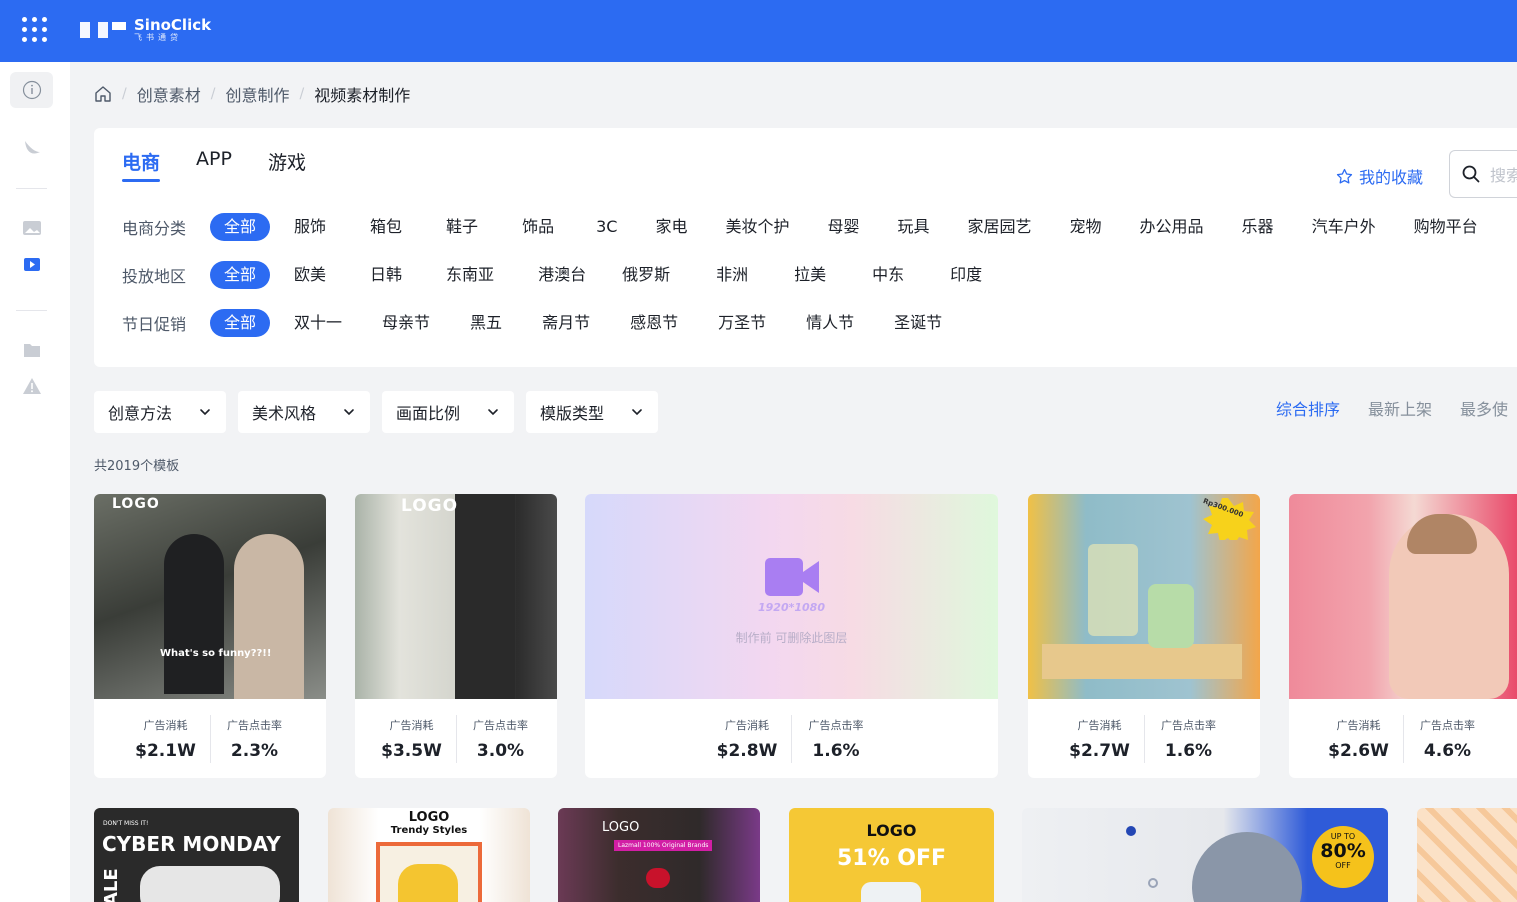  What do you see at coordinates (1308, 408) in the screenshot?
I see `sort-comprehensive: 综合排序` at bounding box center [1308, 408].